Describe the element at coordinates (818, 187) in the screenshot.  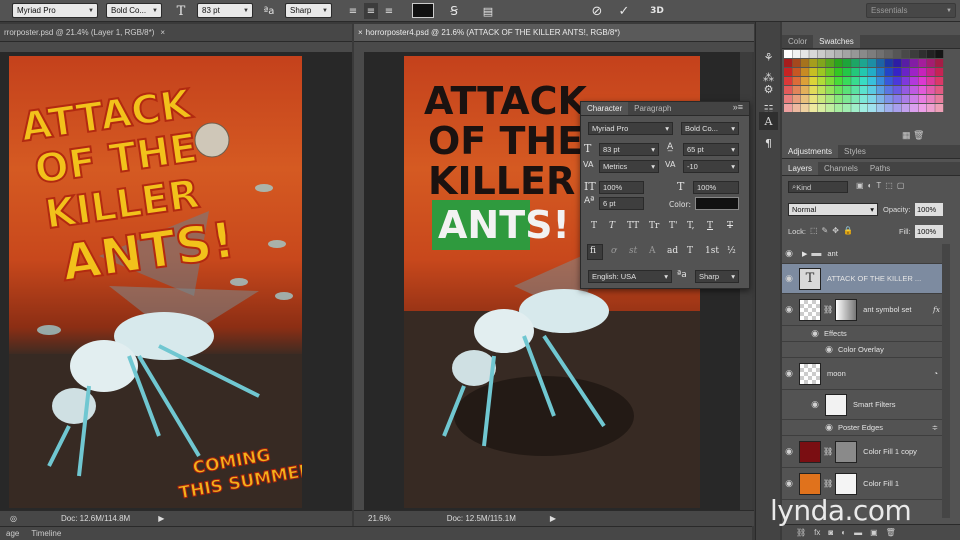
I see `layer-filter-kind: ⌕ Kind` at that location.